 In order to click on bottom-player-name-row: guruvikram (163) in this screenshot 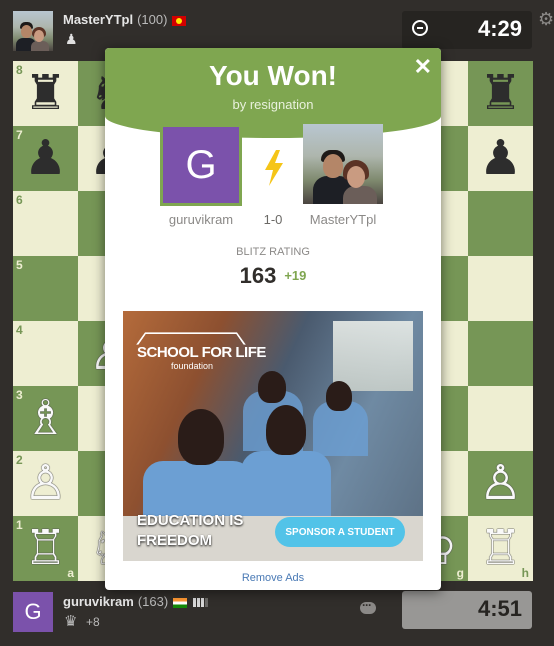, I will do `click(136, 602)`.